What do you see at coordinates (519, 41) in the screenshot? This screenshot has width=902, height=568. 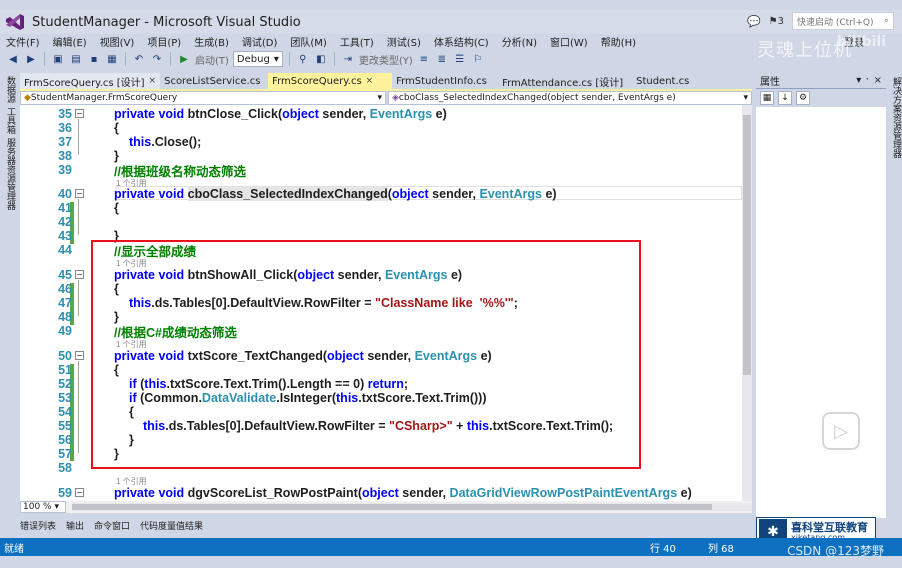 I see `menu-analyze: 分析(N)` at bounding box center [519, 41].